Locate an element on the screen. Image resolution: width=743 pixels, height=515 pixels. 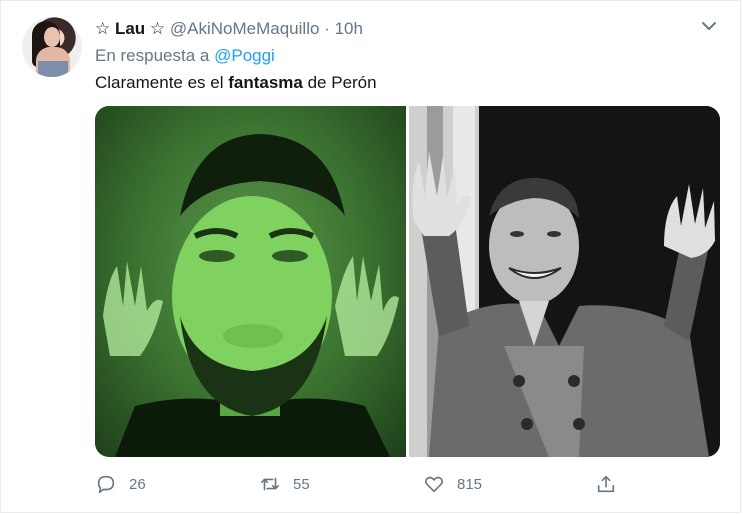
reply-count: 26 is located at coordinates (137, 484).